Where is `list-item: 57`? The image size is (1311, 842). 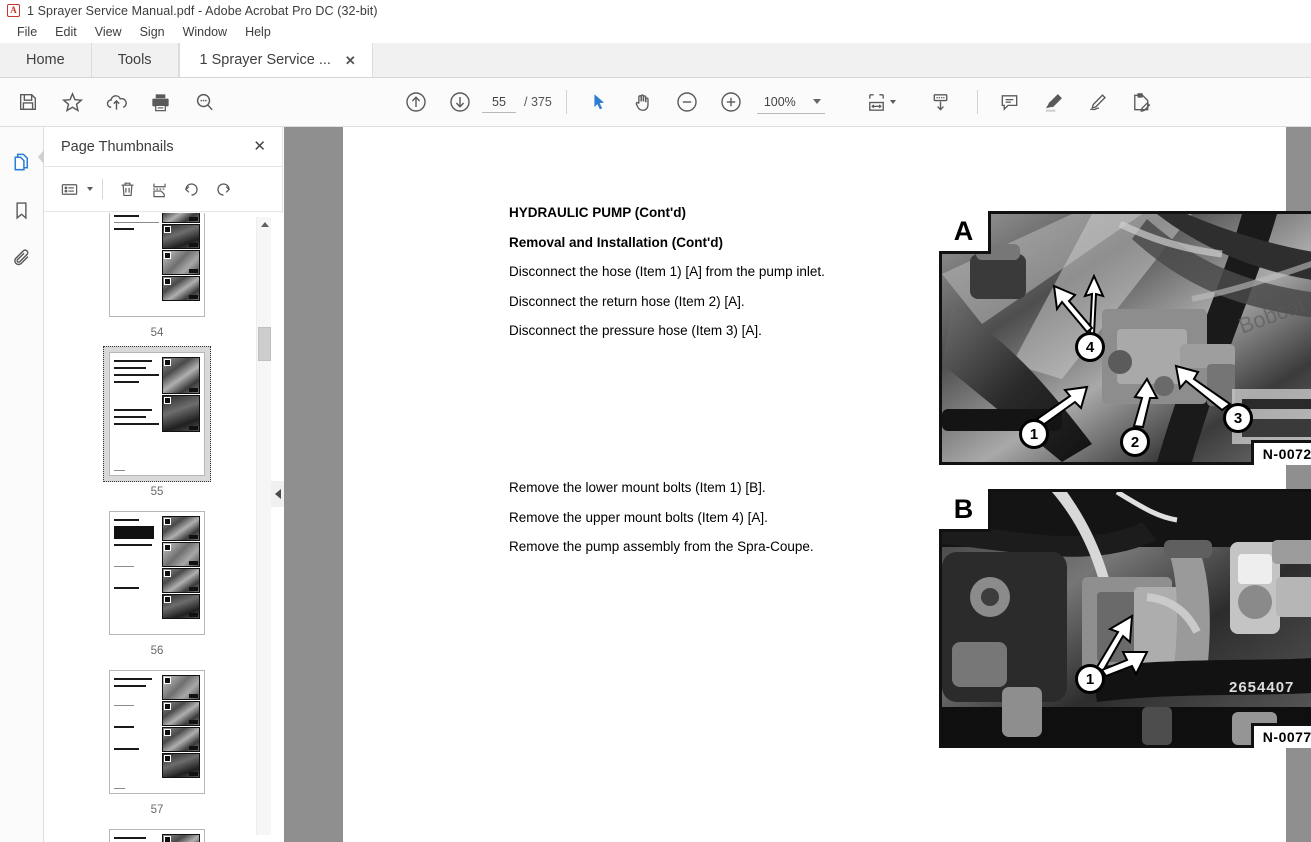 list-item: 57 is located at coordinates (157, 740).